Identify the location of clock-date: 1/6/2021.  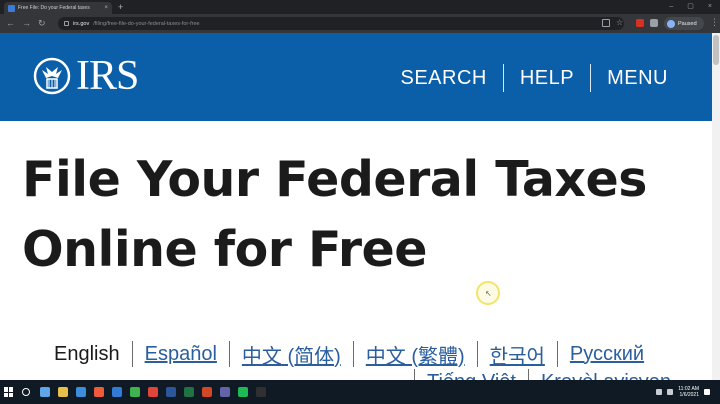
(689, 395).